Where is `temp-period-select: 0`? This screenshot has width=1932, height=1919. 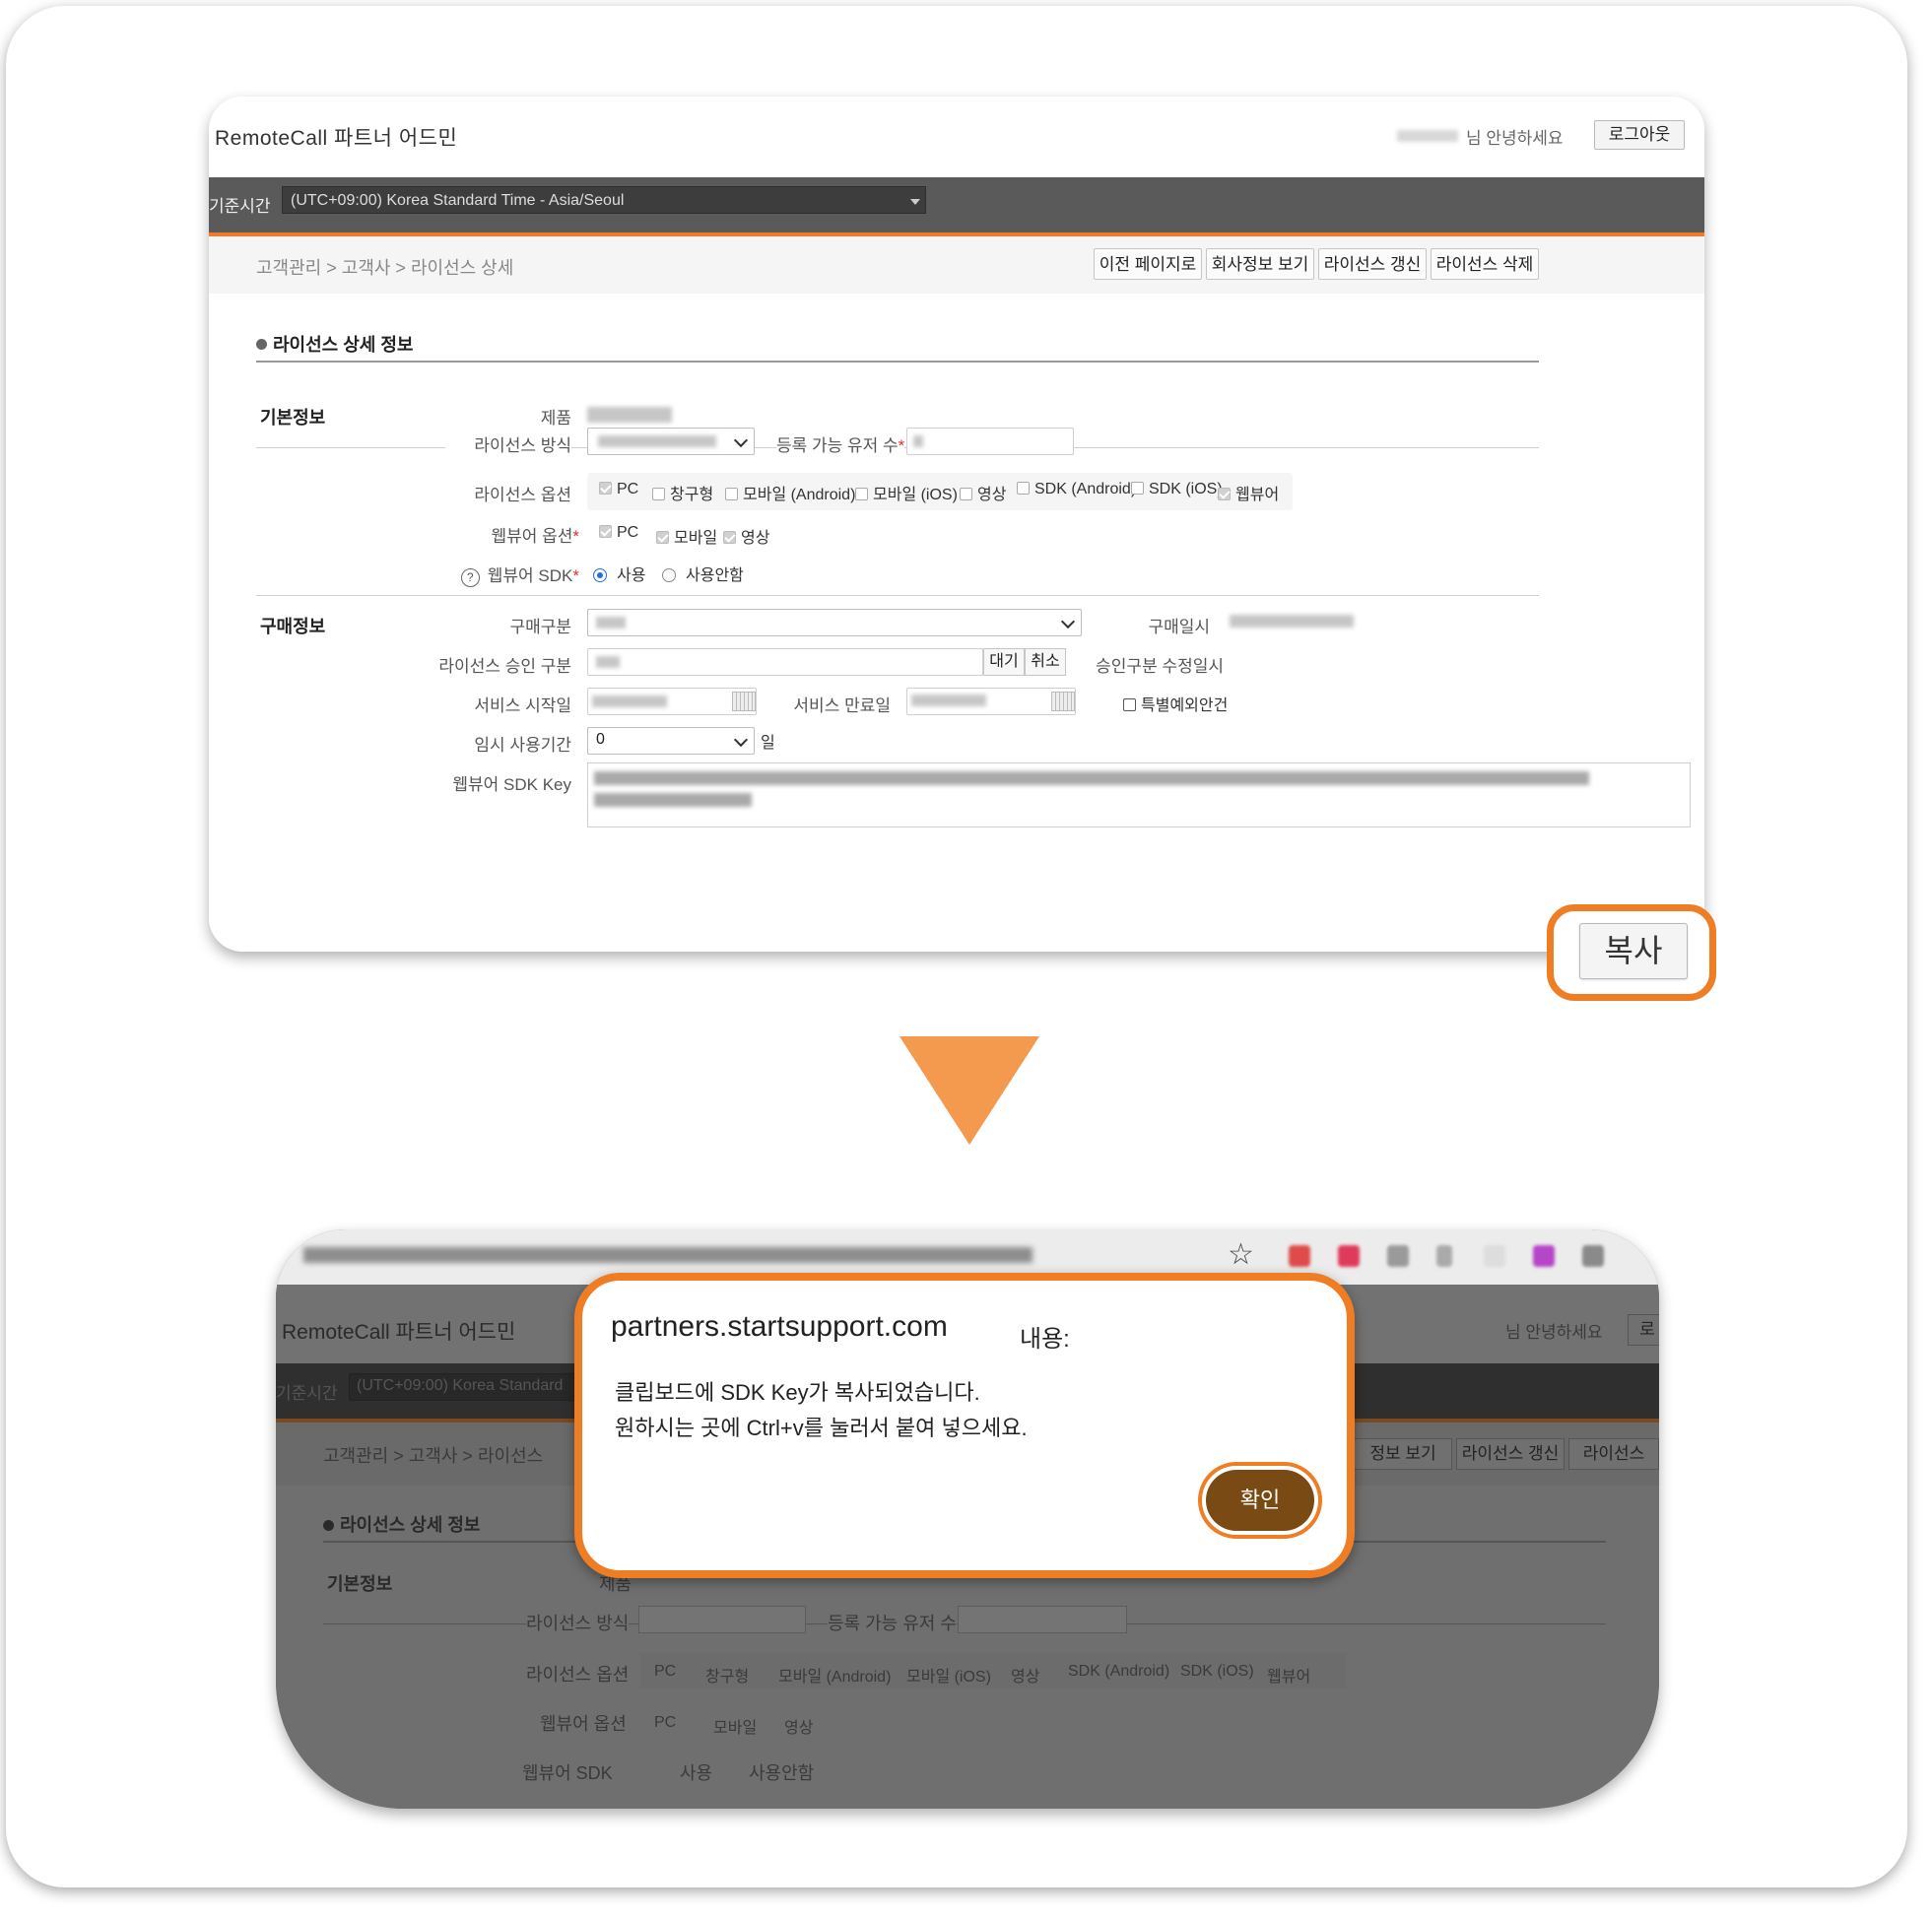
temp-period-select: 0 is located at coordinates (671, 741).